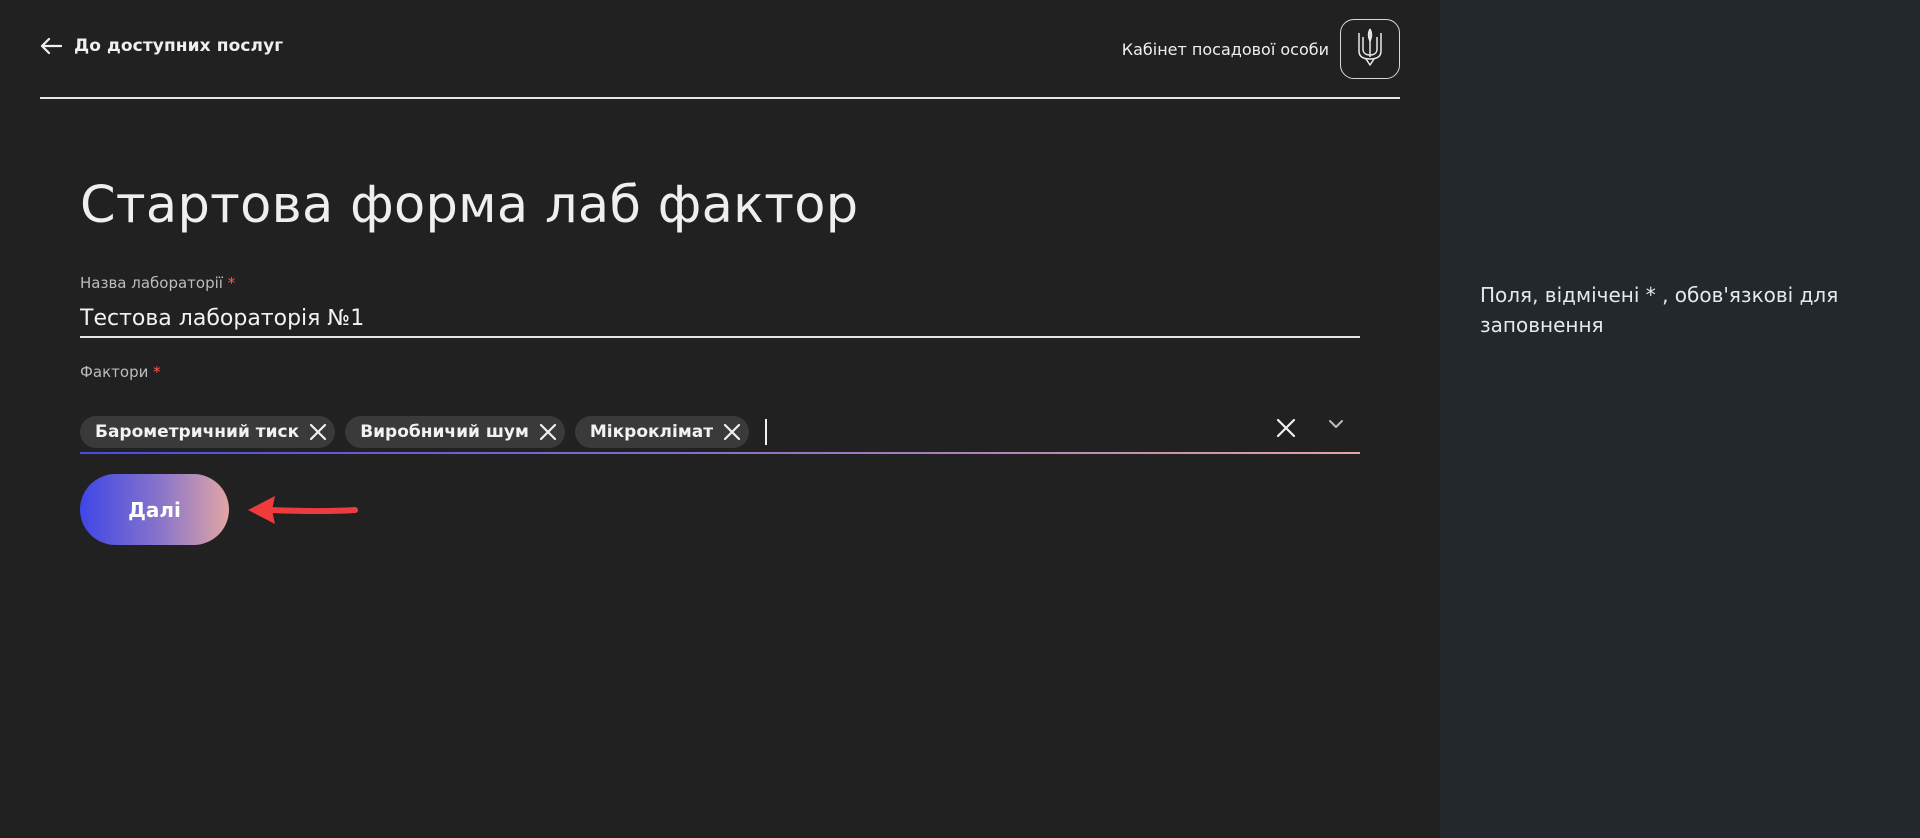 The height and width of the screenshot is (838, 1920). What do you see at coordinates (766, 432) in the screenshot?
I see `text-cursor` at bounding box center [766, 432].